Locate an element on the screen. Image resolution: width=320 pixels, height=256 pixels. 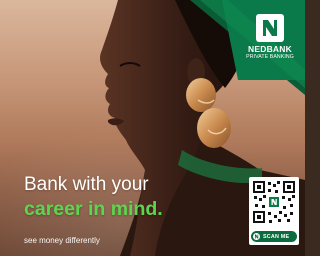
qr-code-icon is located at coordinates (274, 202).